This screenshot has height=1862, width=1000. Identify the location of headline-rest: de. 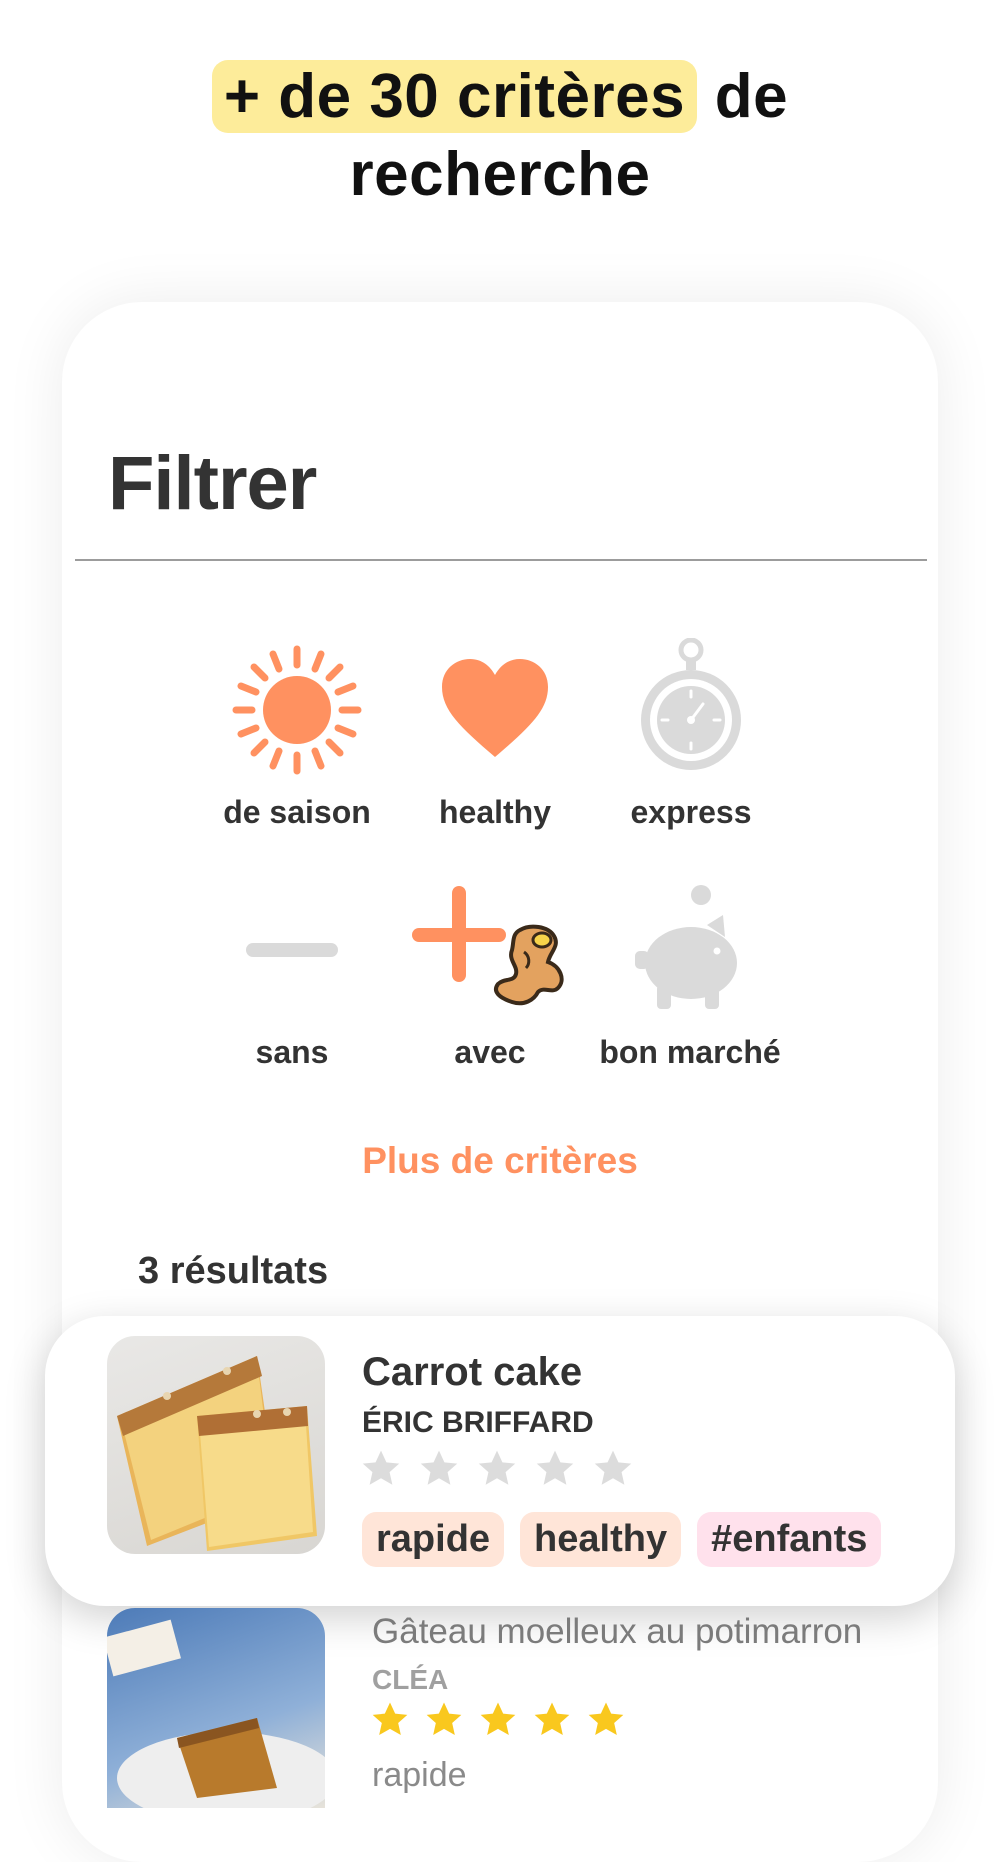
(743, 96).